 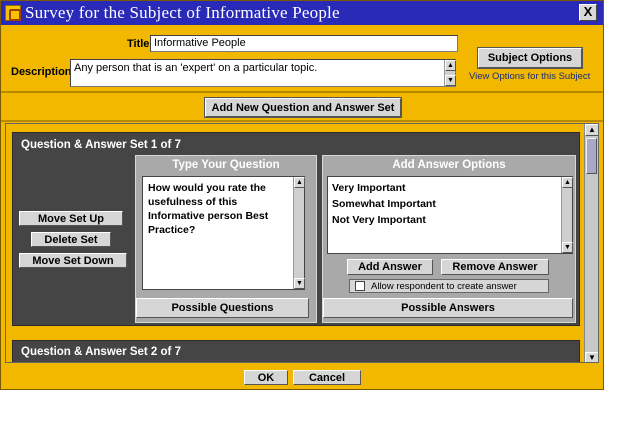 I want to click on header-divider, so click(x=302, y=92).